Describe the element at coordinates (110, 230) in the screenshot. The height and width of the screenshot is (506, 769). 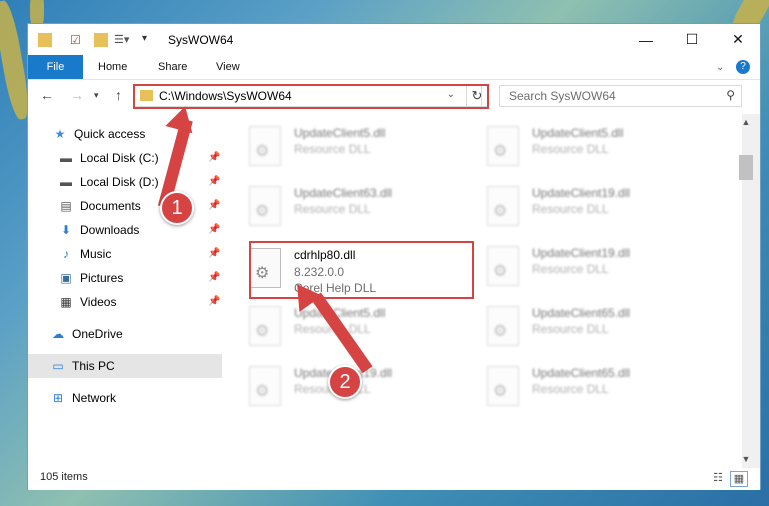
I see `nav-label: Downloads` at that location.